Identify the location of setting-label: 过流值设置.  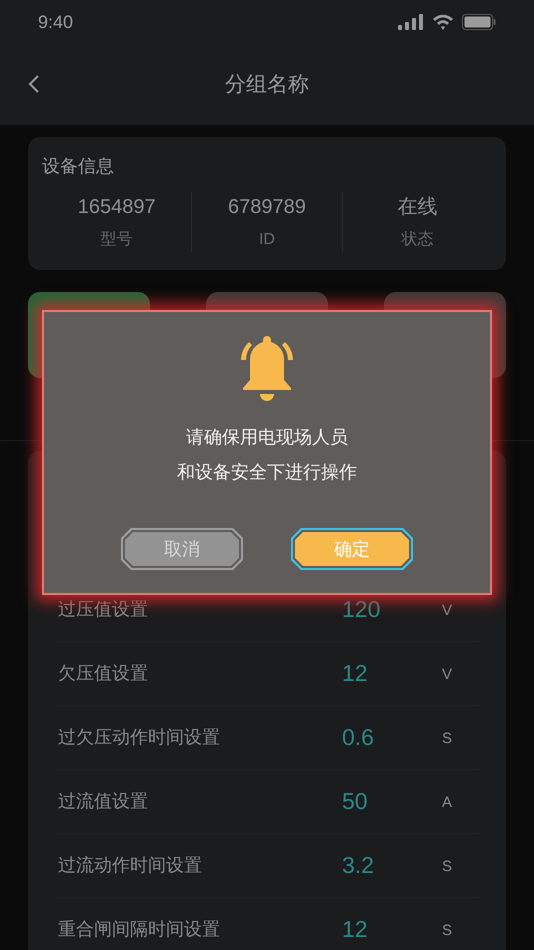
(103, 801).